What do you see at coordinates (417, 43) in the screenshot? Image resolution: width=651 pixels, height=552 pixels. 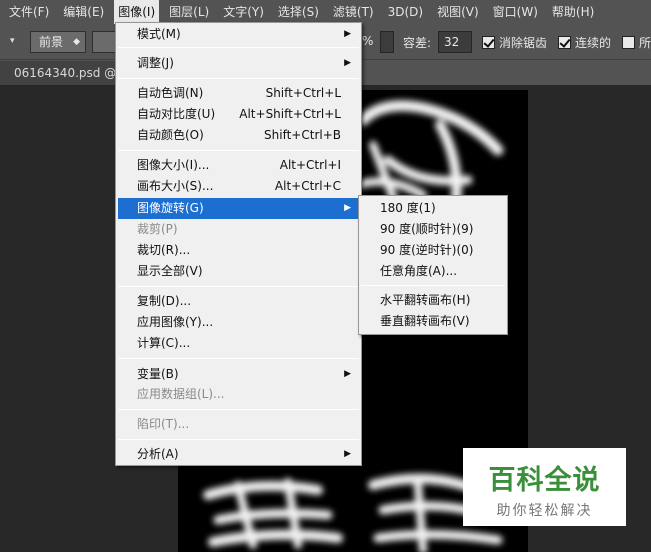 I see `tolerance-label: 容差:` at bounding box center [417, 43].